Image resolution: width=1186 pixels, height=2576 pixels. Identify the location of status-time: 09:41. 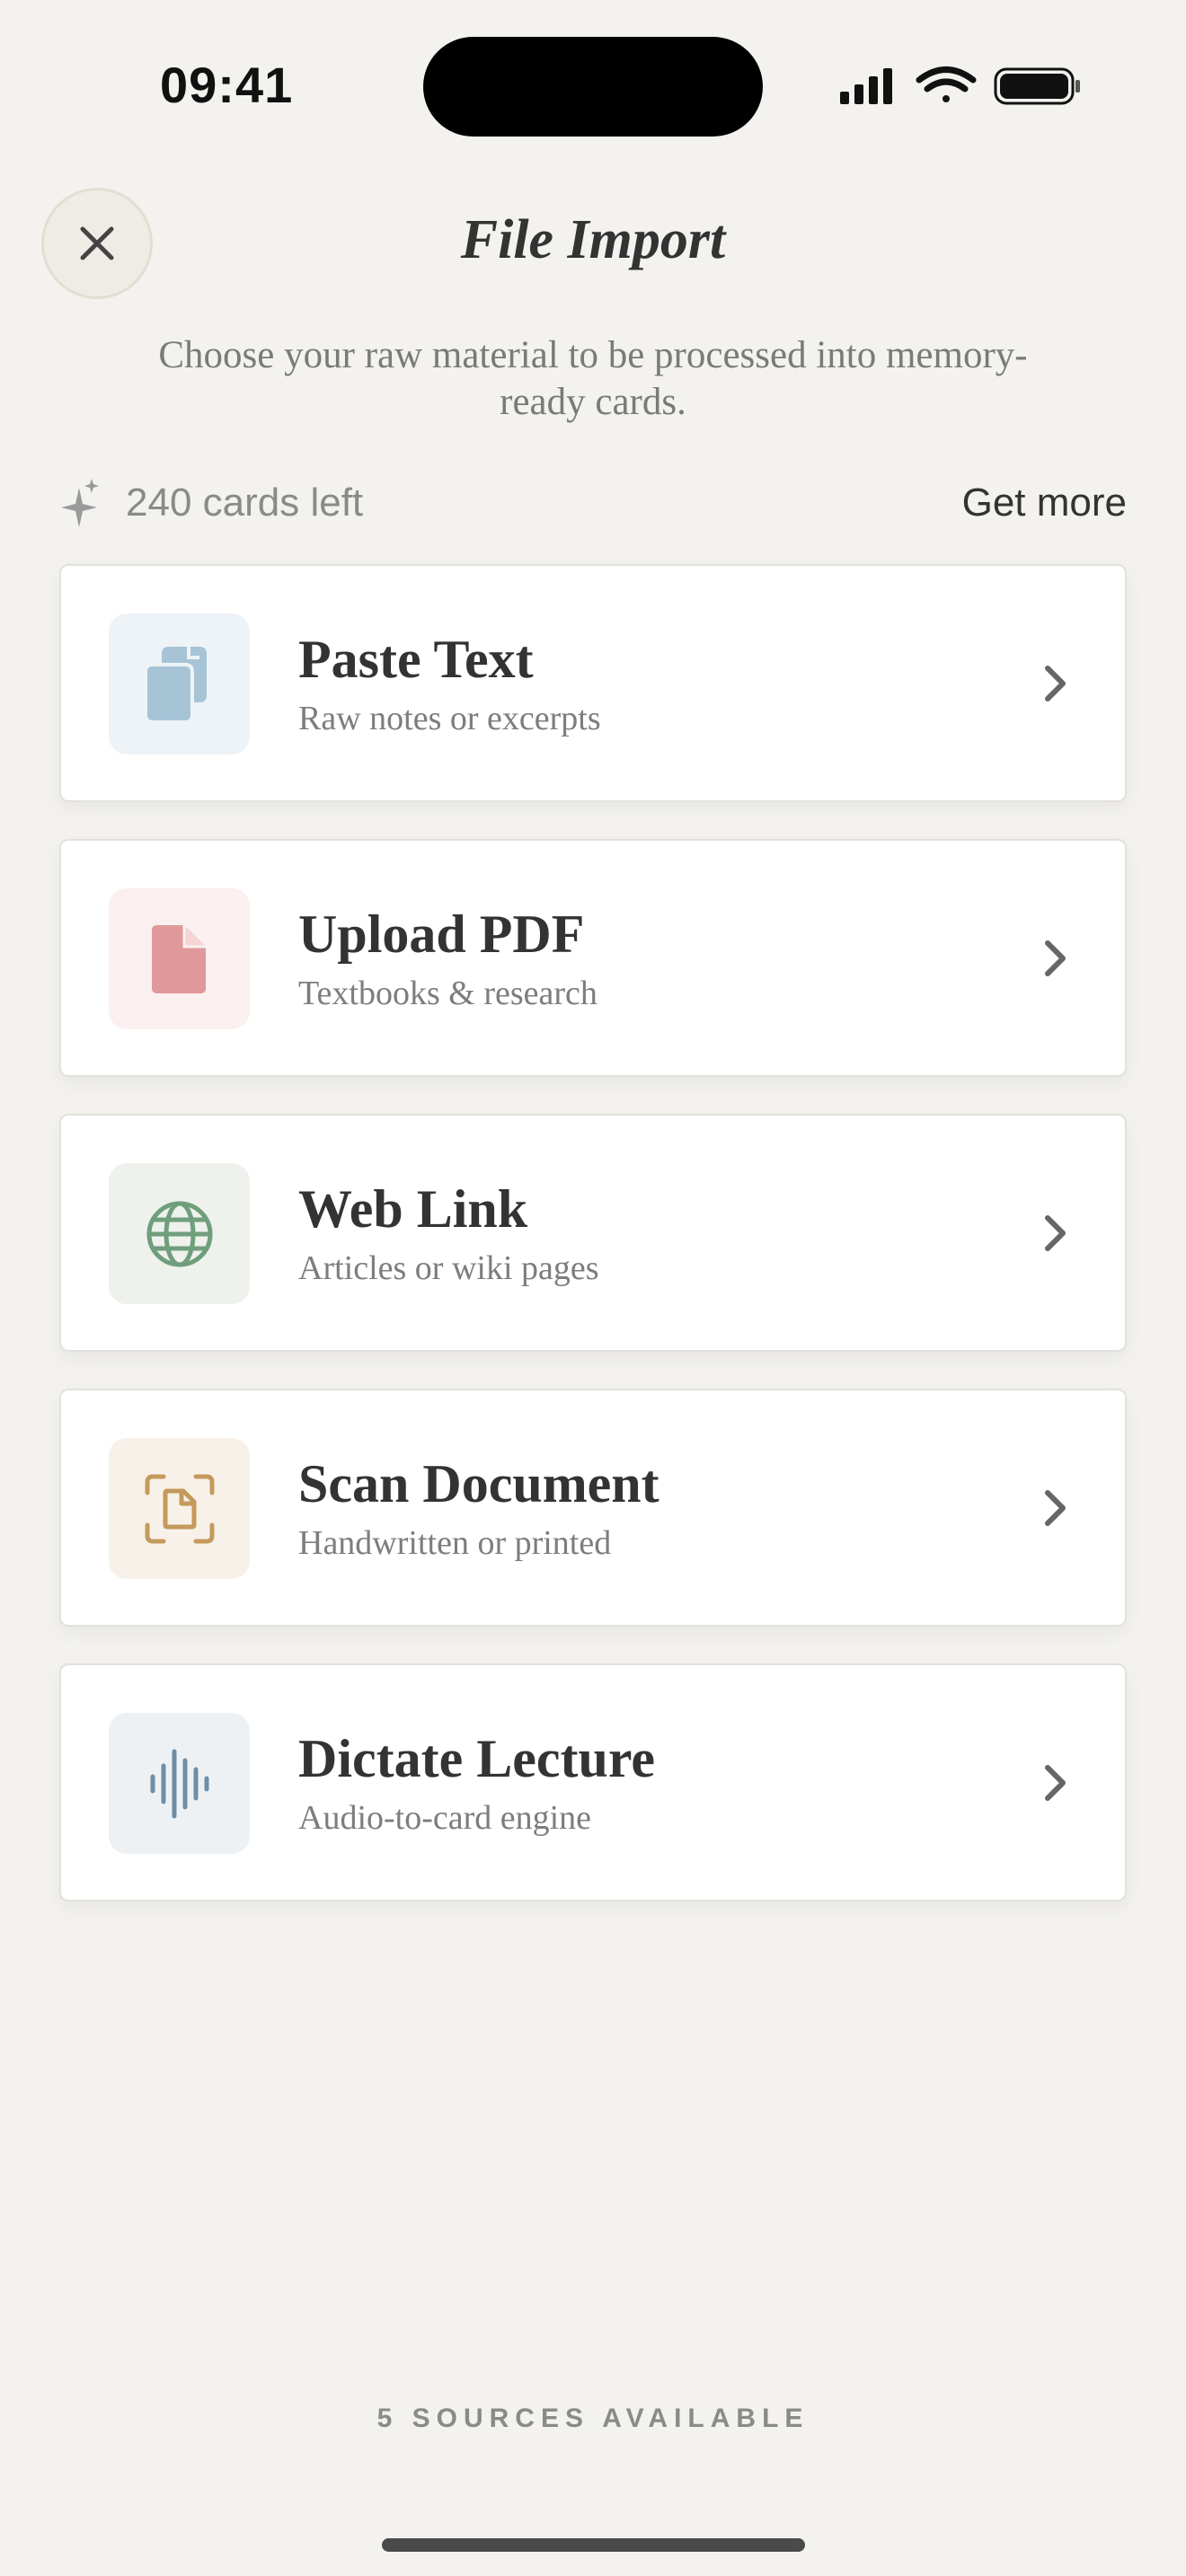
(227, 85).